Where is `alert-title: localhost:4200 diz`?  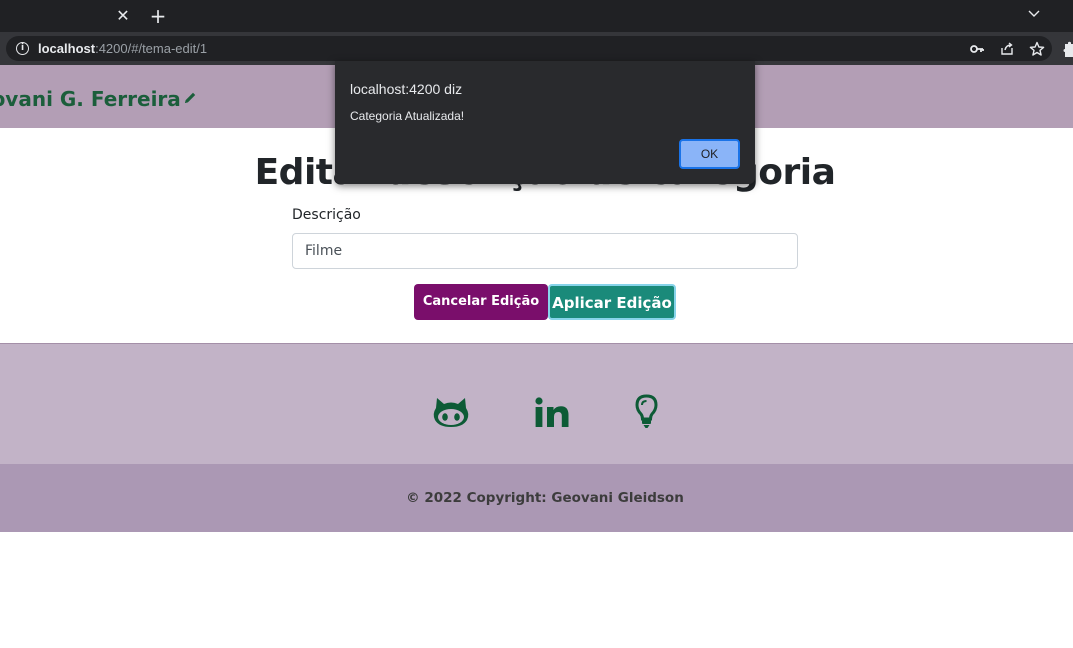 alert-title: localhost:4200 diz is located at coordinates (406, 89).